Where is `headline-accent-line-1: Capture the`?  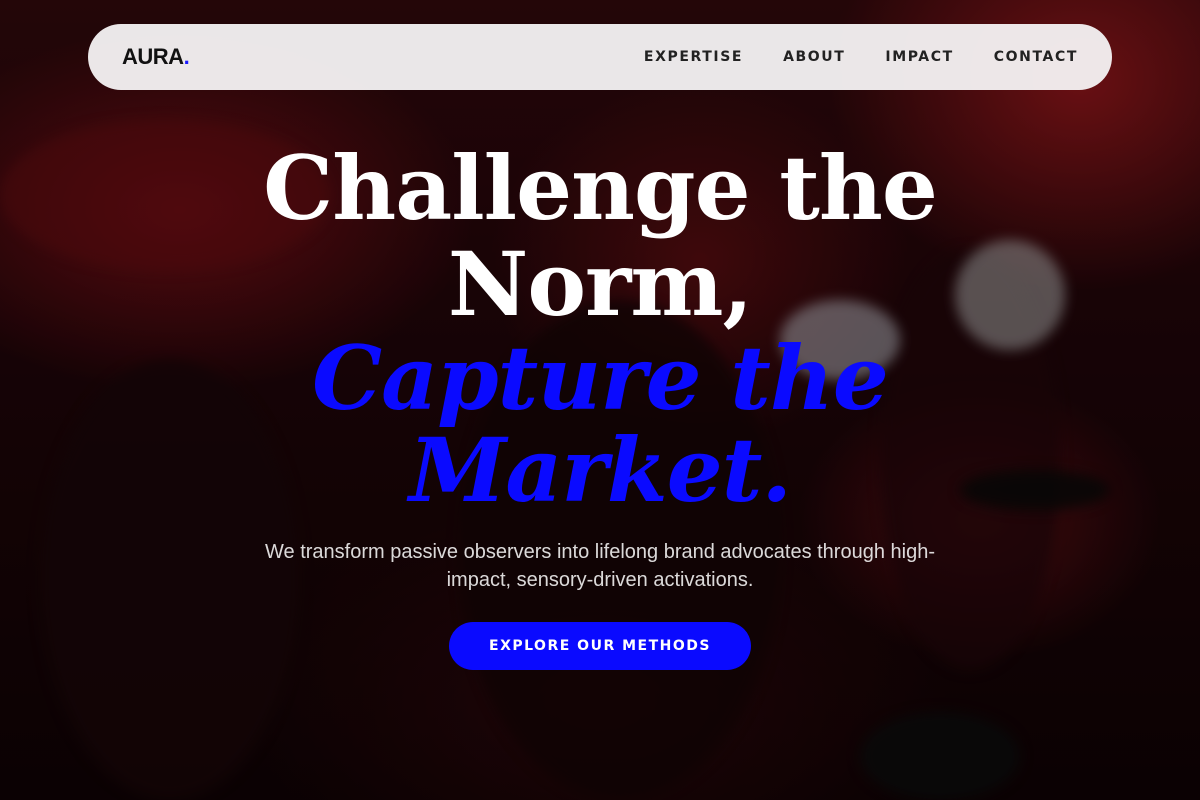 headline-accent-line-1: Capture the is located at coordinates (600, 378).